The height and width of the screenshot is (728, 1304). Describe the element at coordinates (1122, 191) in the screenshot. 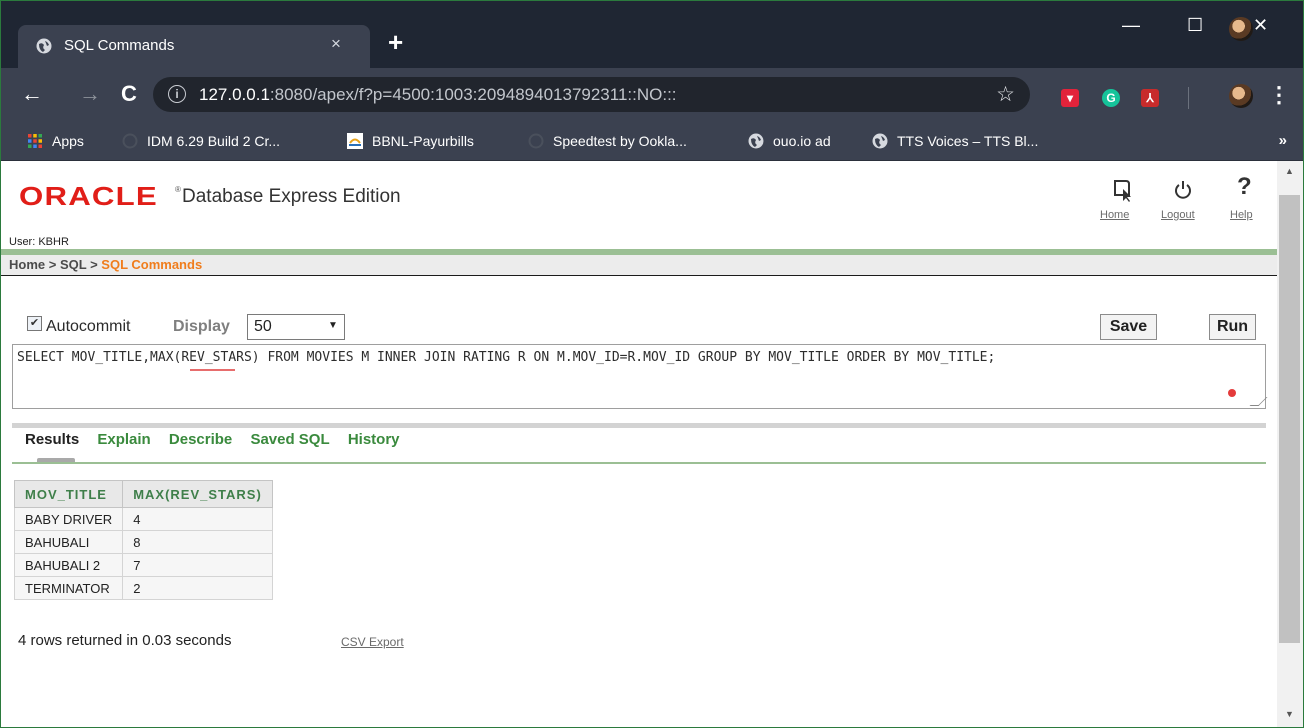

I see `home-icon` at that location.